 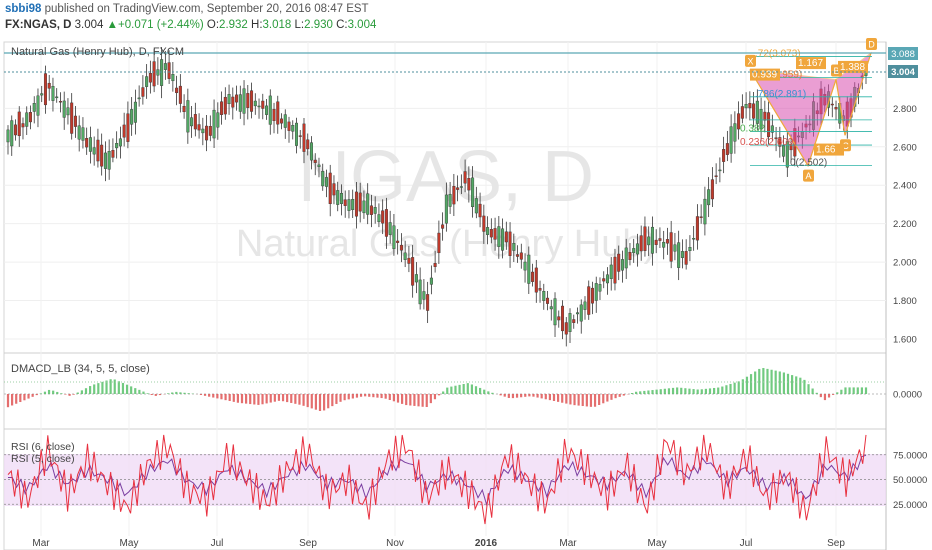 I want to click on time-axis: Mar May Jul Sep Nov 2016 Mar May Jul Sep, so click(x=438, y=543).